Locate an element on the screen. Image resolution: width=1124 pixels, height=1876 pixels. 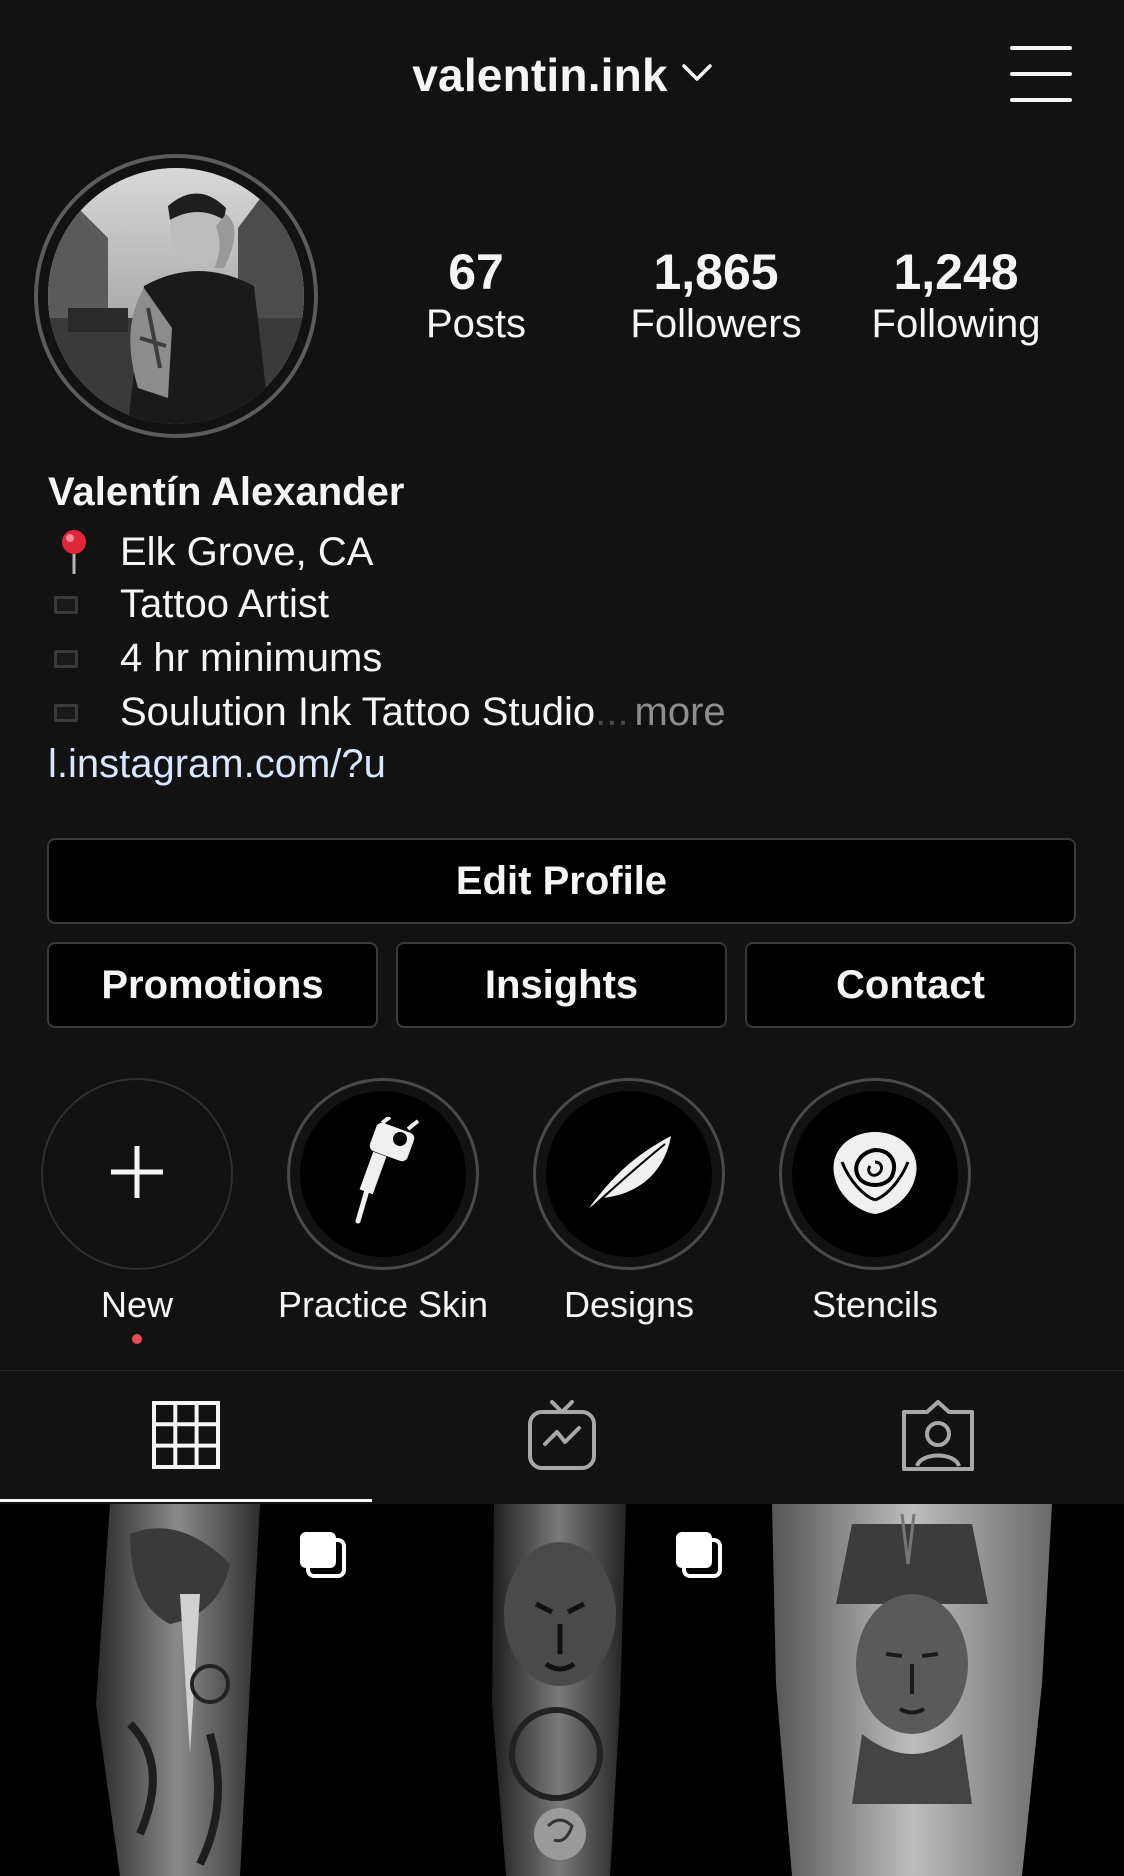
bio-text: Tattoo Artist is located at coordinates (224, 604).